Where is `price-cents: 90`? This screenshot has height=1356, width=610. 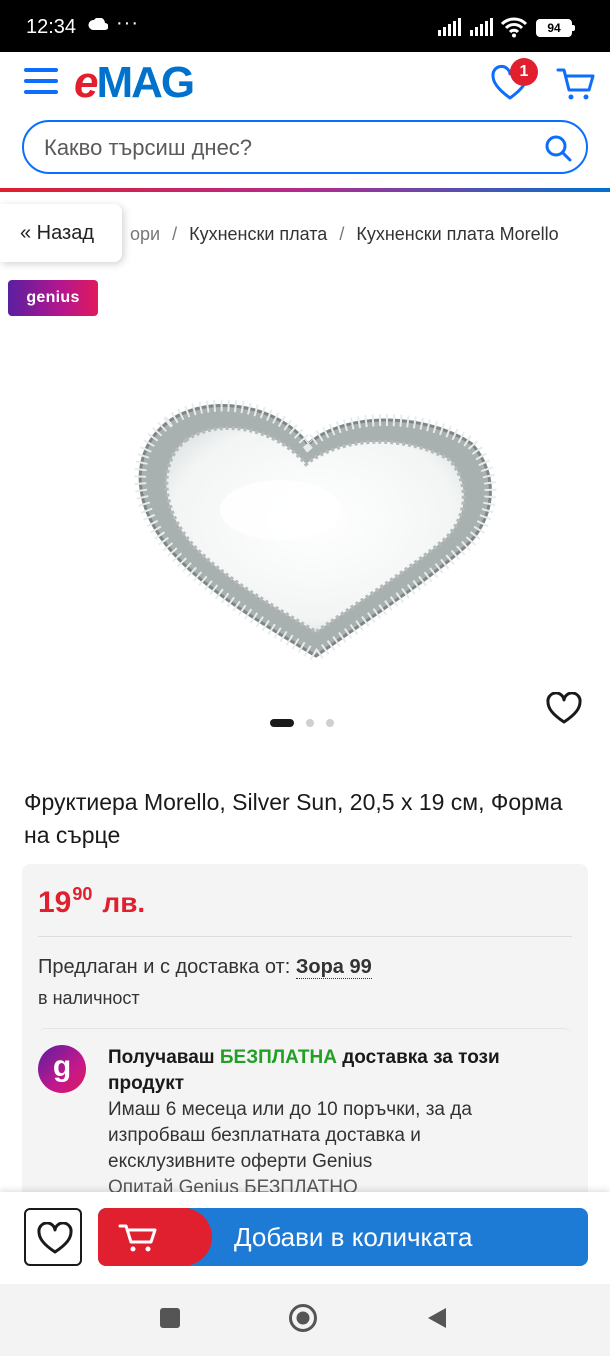 price-cents: 90 is located at coordinates (82, 894).